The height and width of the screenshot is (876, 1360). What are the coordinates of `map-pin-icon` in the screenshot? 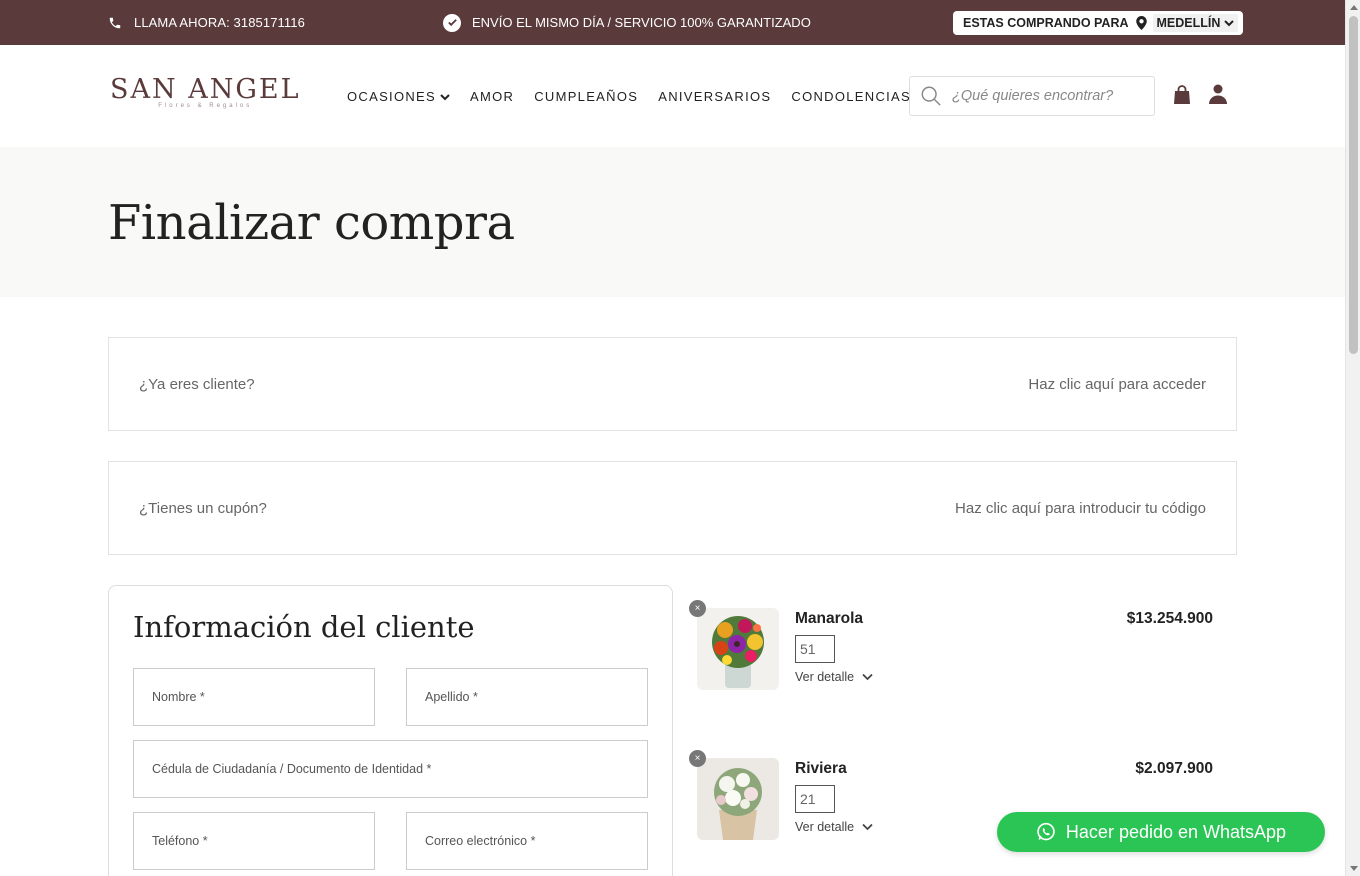 It's located at (1141, 23).